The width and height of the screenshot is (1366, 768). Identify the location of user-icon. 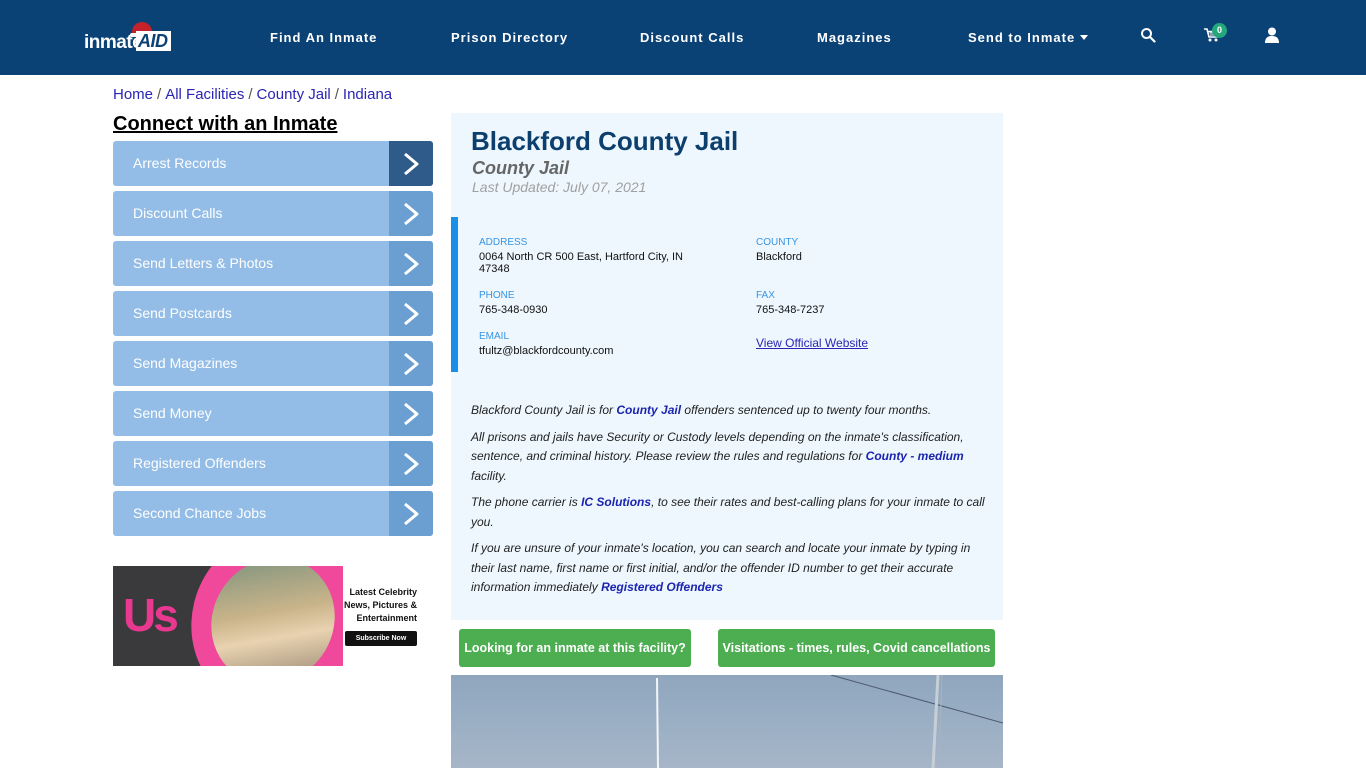
(1272, 35).